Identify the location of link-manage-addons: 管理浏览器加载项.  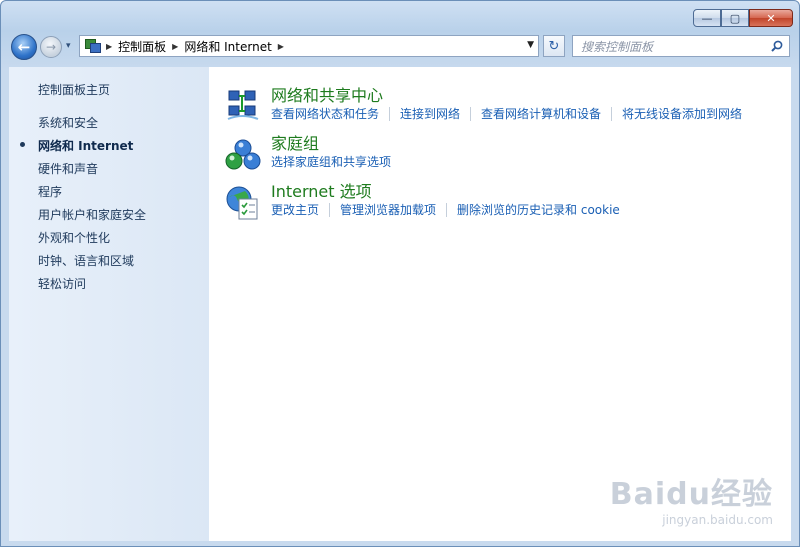
(388, 209).